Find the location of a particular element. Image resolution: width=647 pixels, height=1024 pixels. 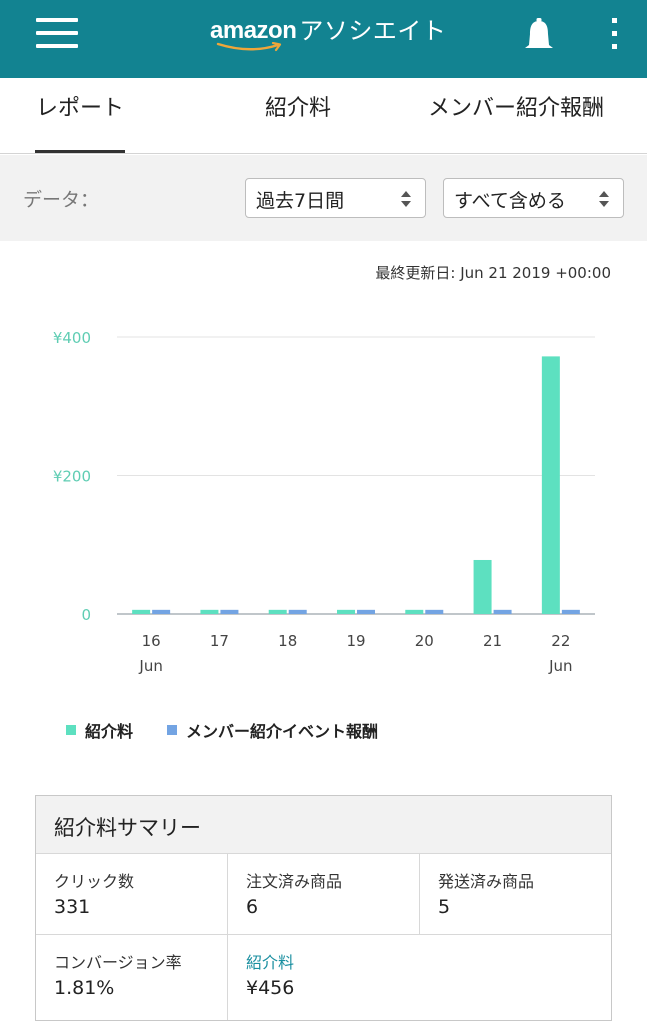

shipped-items-label: 発送済み商品 is located at coordinates (486, 881).